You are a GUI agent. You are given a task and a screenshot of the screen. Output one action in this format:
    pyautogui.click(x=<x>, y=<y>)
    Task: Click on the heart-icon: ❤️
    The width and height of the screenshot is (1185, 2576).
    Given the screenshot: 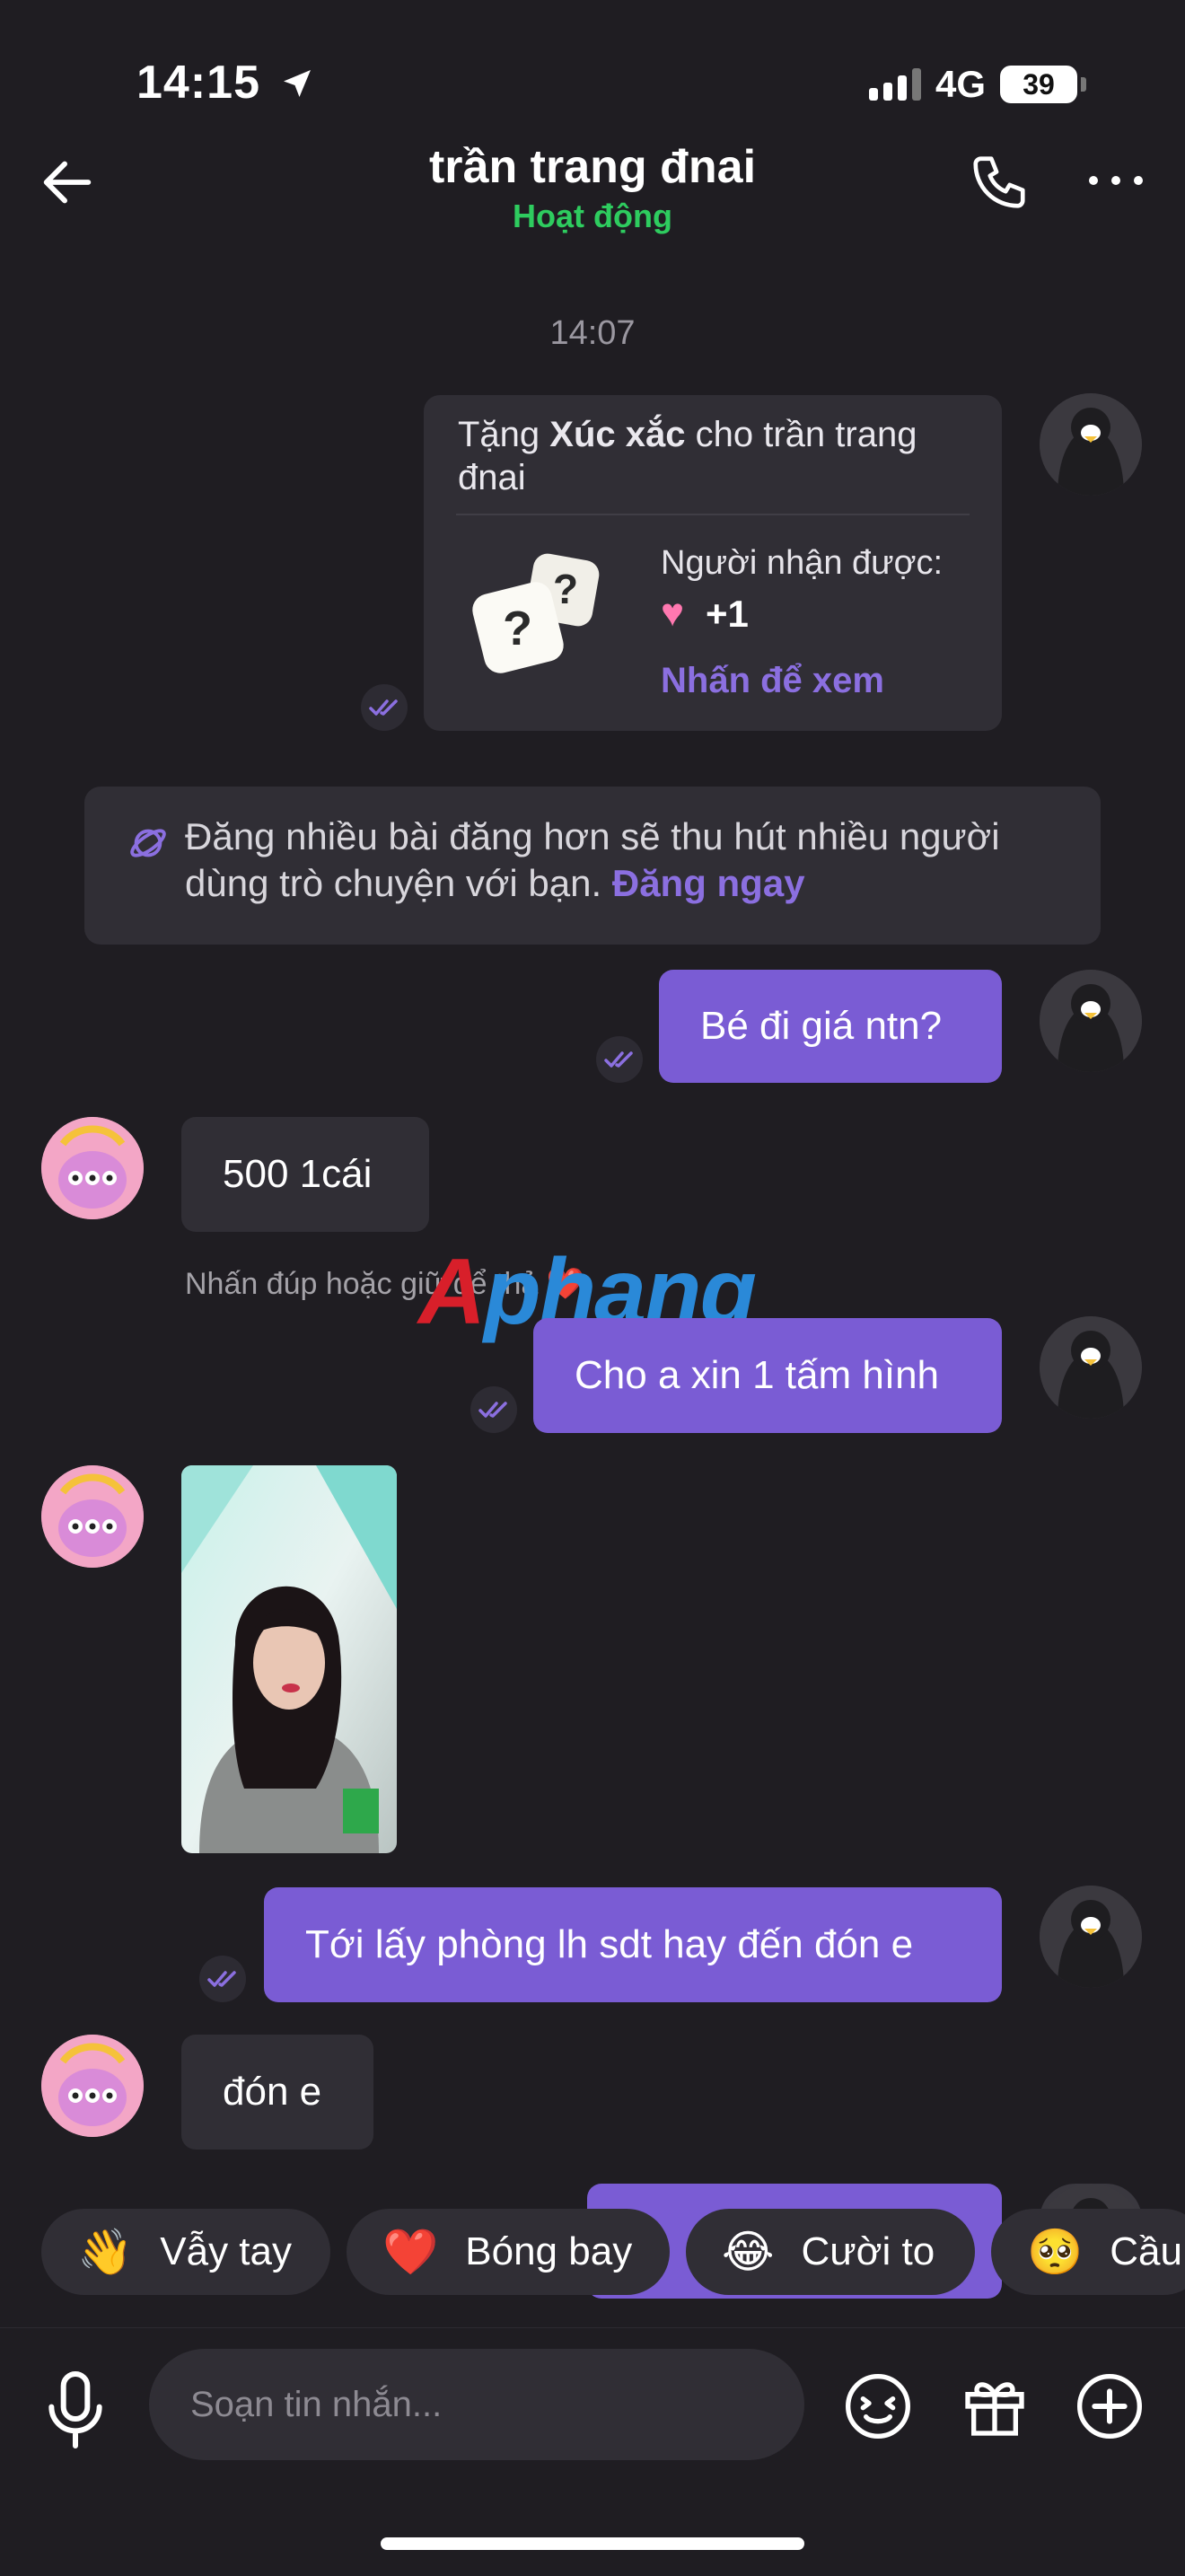 What is the action you would take?
    pyautogui.click(x=410, y=2252)
    